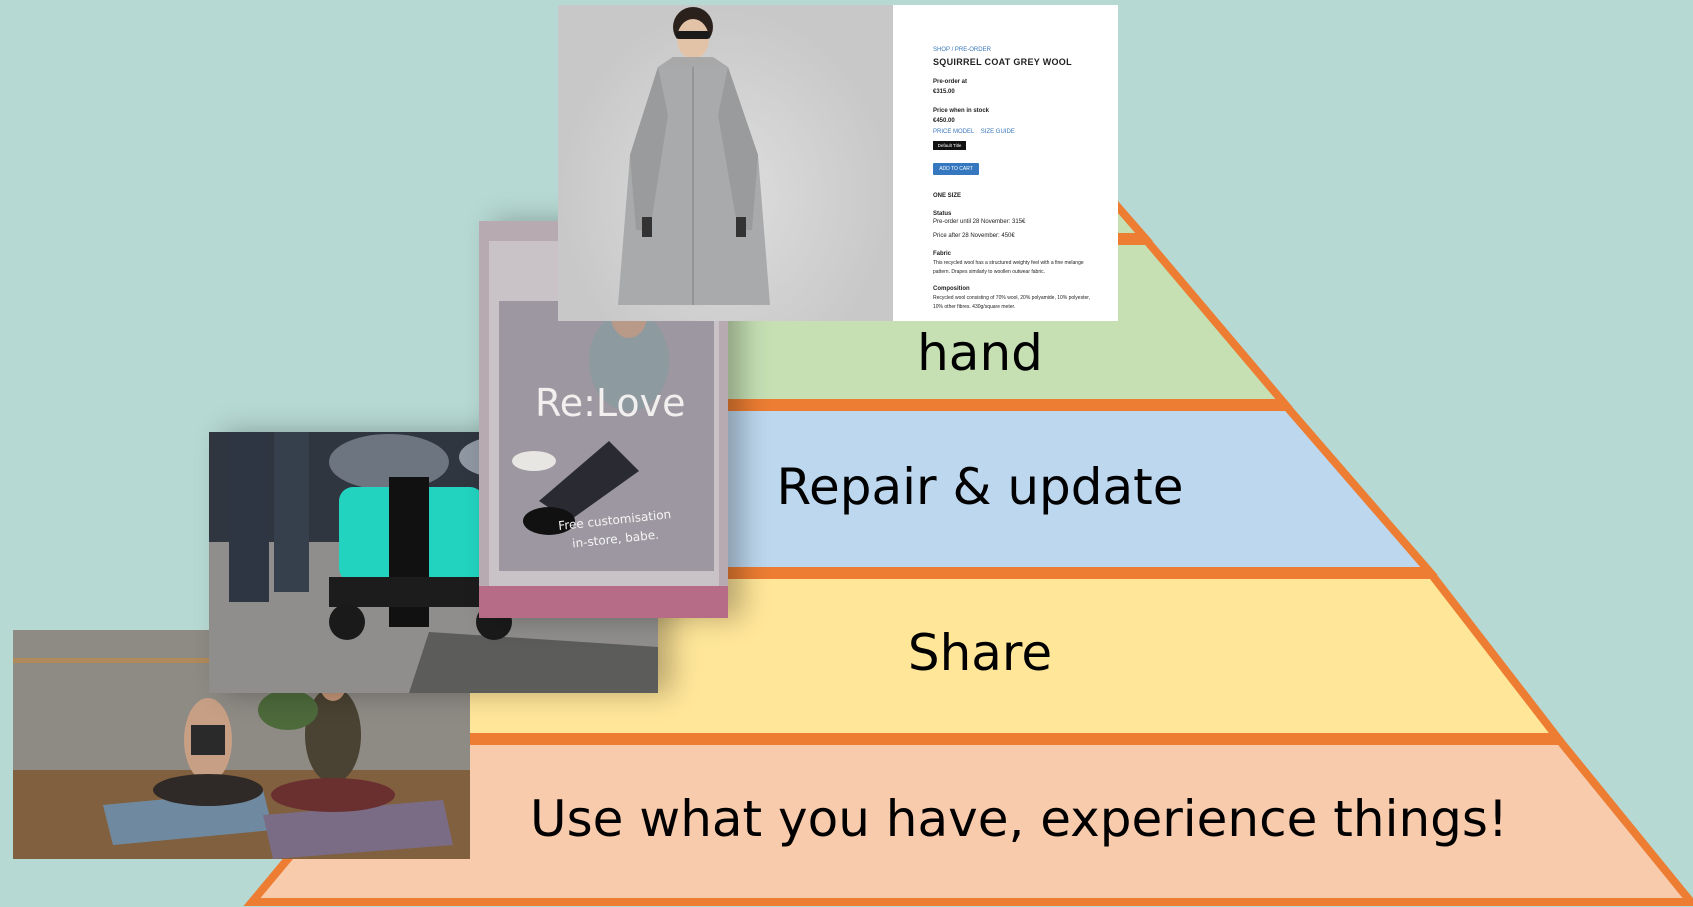 Image resolution: width=1693 pixels, height=907 pixels. I want to click on instock-label: Price when in stock, so click(961, 111).